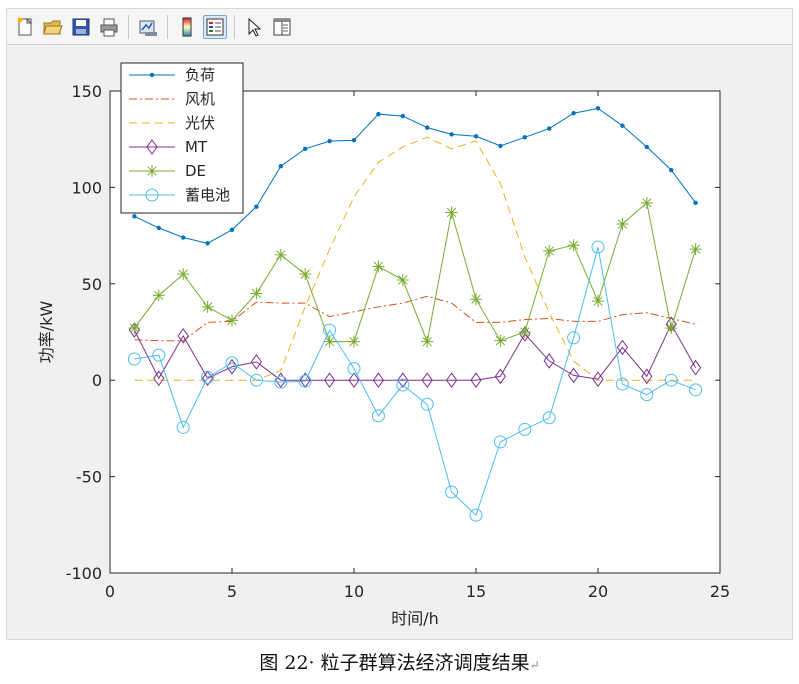 The image size is (799, 684). What do you see at coordinates (534, 665) in the screenshot?
I see `paragraph-mark: ↵` at bounding box center [534, 665].